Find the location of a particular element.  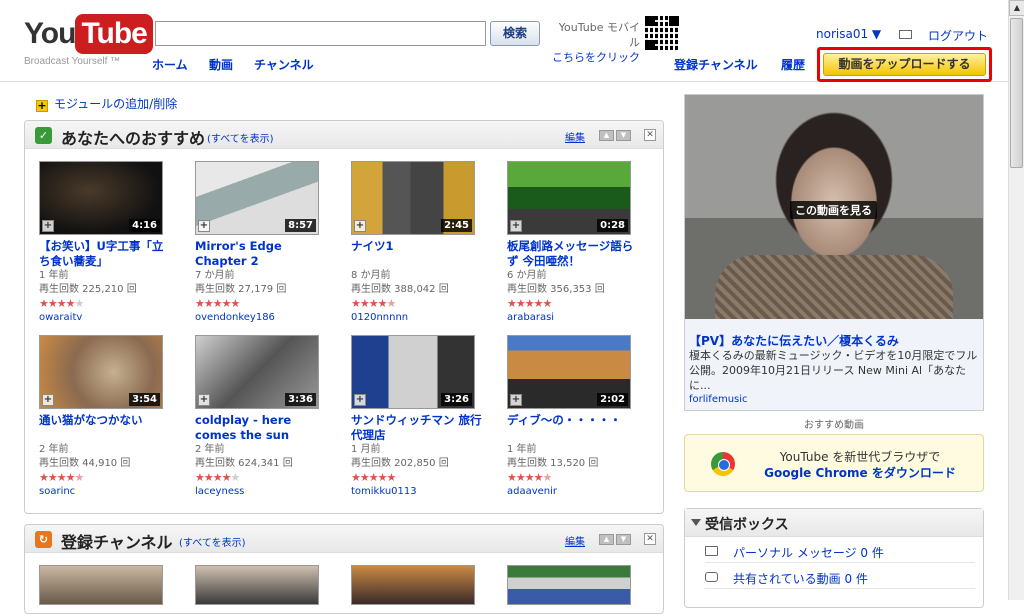

video-title: 通い猫がなつかない is located at coordinates (105, 428).